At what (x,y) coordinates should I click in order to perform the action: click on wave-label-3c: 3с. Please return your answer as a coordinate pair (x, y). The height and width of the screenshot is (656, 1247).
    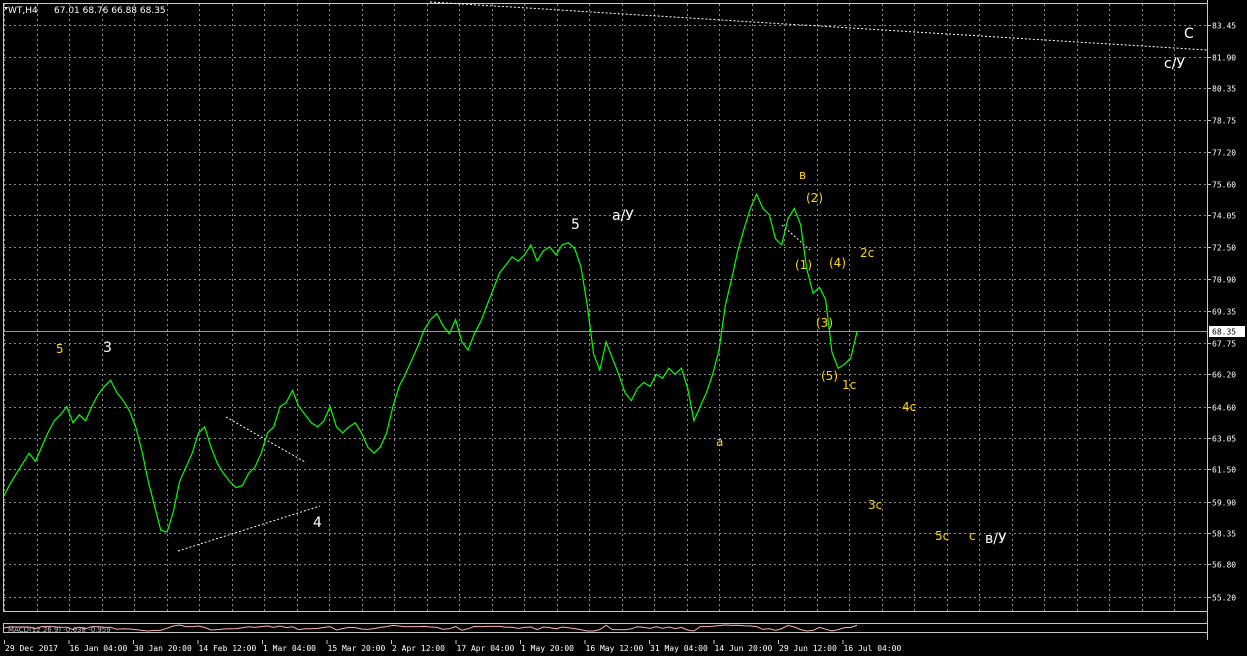
    Looking at the image, I should click on (875, 505).